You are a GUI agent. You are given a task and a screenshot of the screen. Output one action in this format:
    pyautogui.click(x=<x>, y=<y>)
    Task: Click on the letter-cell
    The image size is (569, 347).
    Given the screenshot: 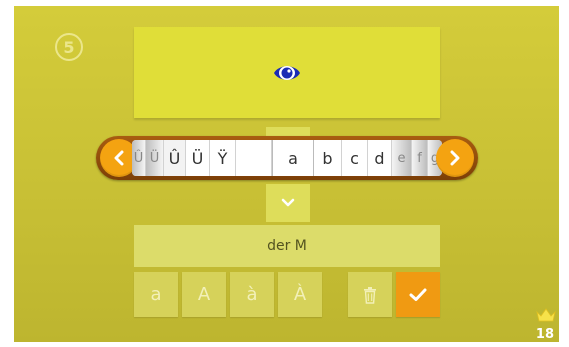 What is the action you would take?
    pyautogui.click(x=254, y=158)
    